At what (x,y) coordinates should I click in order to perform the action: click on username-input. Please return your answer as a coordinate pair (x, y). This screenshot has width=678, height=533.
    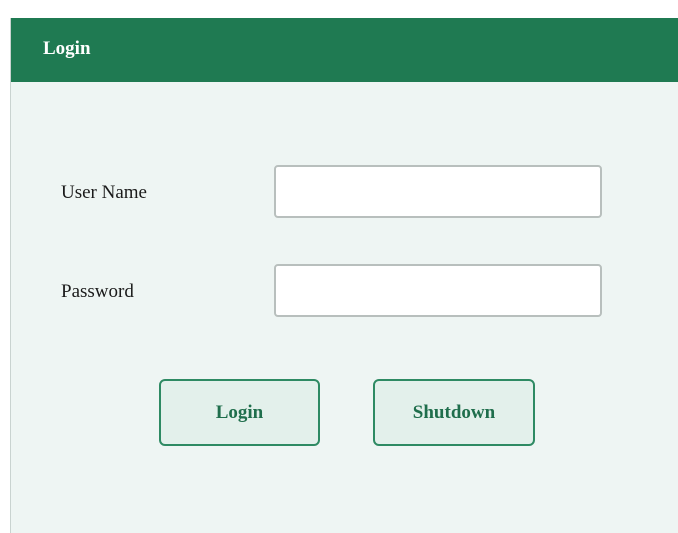
    Looking at the image, I should click on (438, 191).